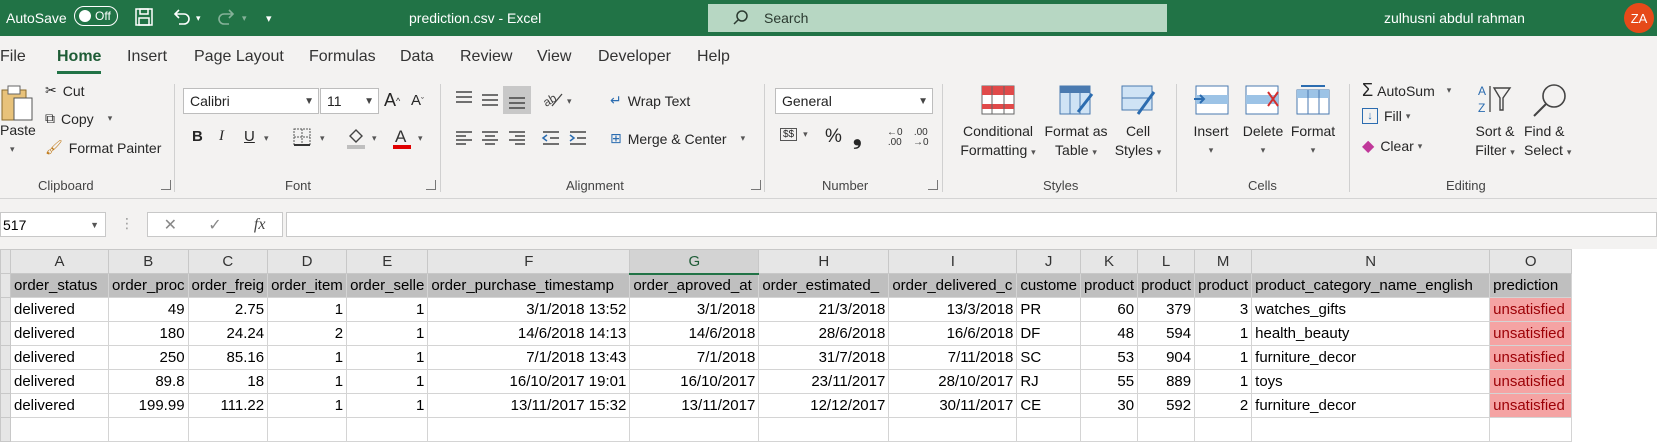 This screenshot has height=442, width=1657. Describe the element at coordinates (103, 147) in the screenshot. I see `format-painter-button: 🖌 Format Painter` at that location.